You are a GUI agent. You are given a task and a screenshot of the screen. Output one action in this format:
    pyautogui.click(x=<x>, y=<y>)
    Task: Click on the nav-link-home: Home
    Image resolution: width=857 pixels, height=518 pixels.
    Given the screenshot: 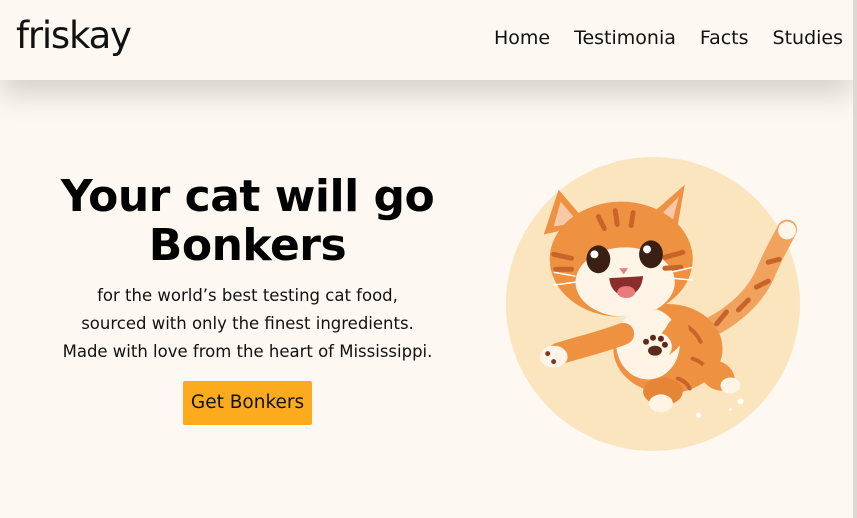 What is the action you would take?
    pyautogui.click(x=522, y=38)
    